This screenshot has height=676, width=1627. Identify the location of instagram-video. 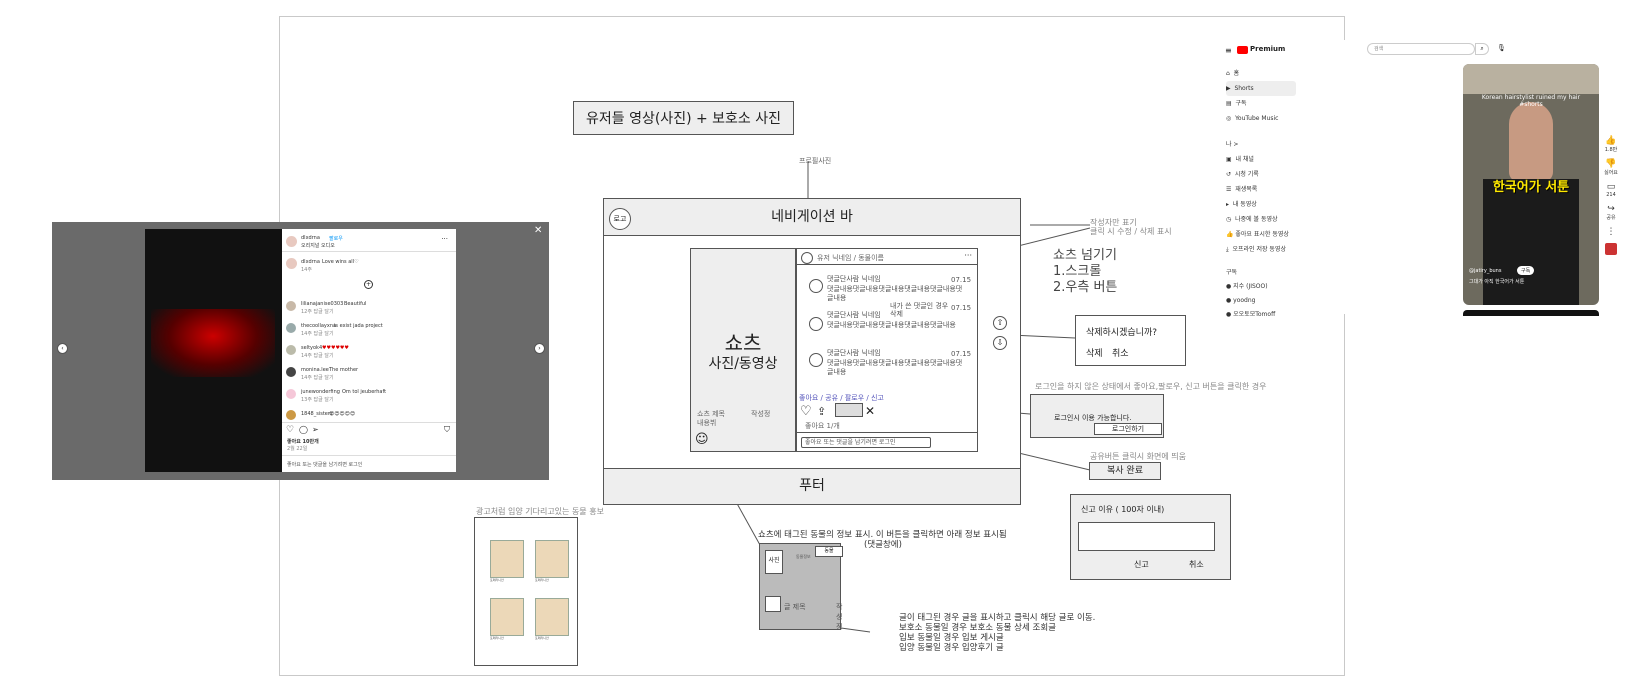
(213, 350).